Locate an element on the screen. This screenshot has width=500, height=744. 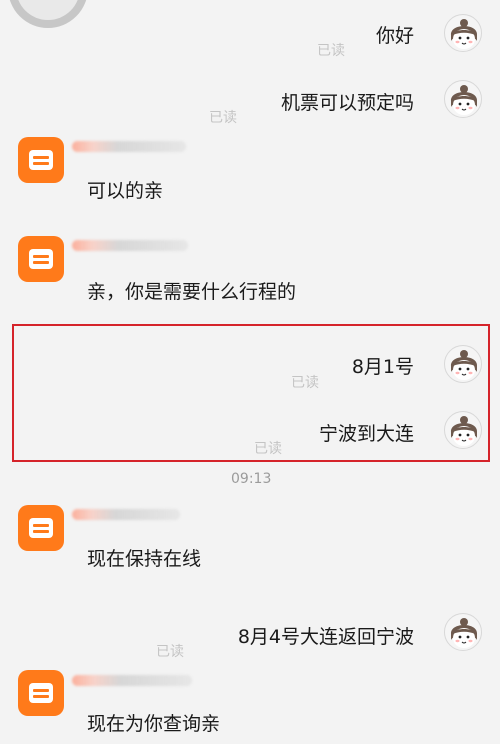
time-divider: 09:13 is located at coordinates (251, 479).